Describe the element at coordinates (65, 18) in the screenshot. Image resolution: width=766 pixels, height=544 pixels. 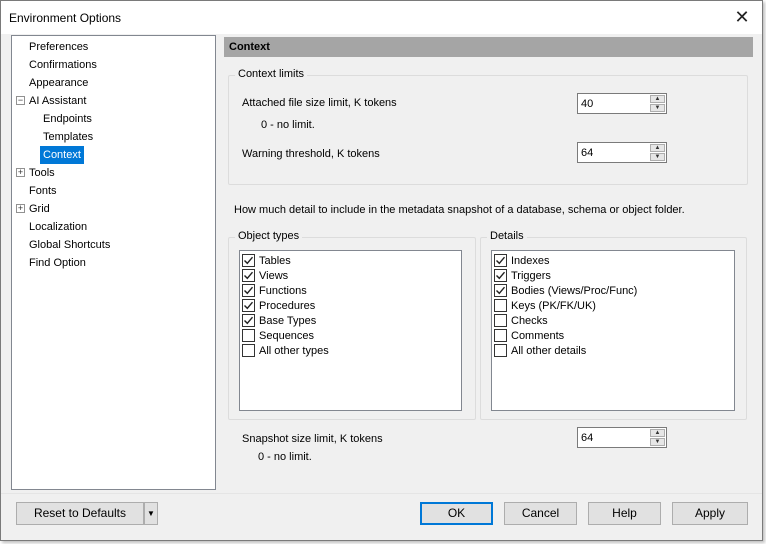
I see `window-title: Environment Options` at that location.